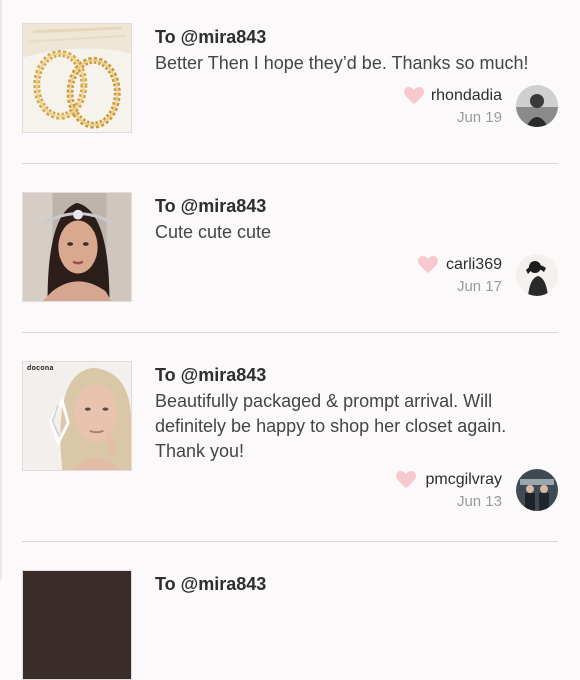 The height and width of the screenshot is (680, 580). What do you see at coordinates (290, 625) in the screenshot?
I see `review-item: To @mira843` at bounding box center [290, 625].